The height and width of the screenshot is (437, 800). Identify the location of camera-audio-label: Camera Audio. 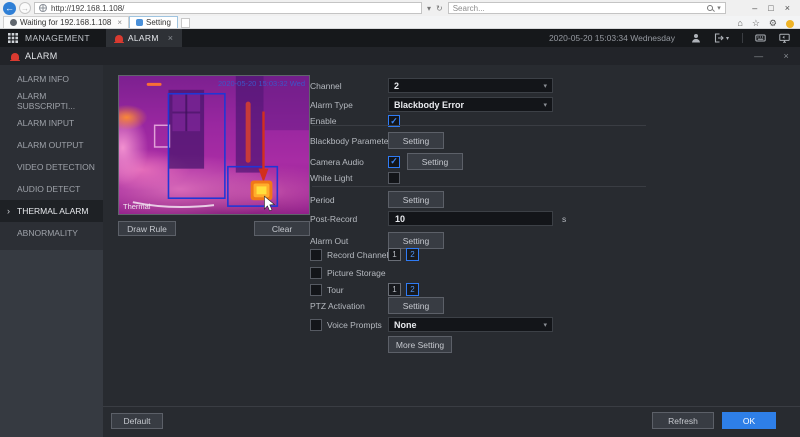
(337, 161).